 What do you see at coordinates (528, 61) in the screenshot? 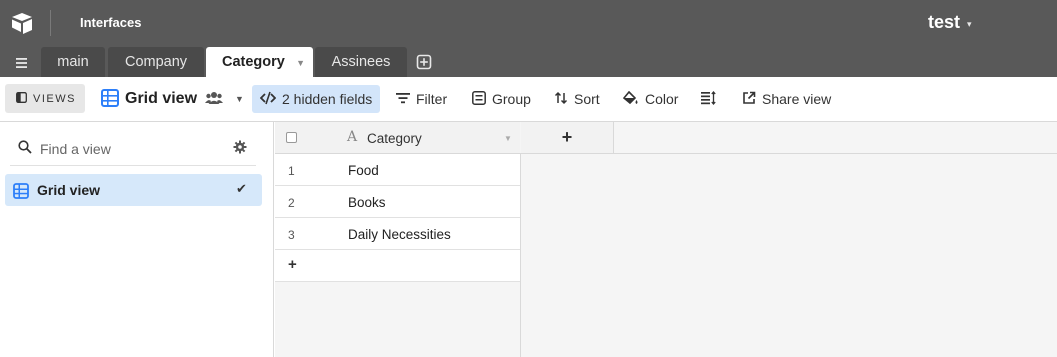
I see `table-tab-bar: main Company Category ▼ Assinees` at bounding box center [528, 61].